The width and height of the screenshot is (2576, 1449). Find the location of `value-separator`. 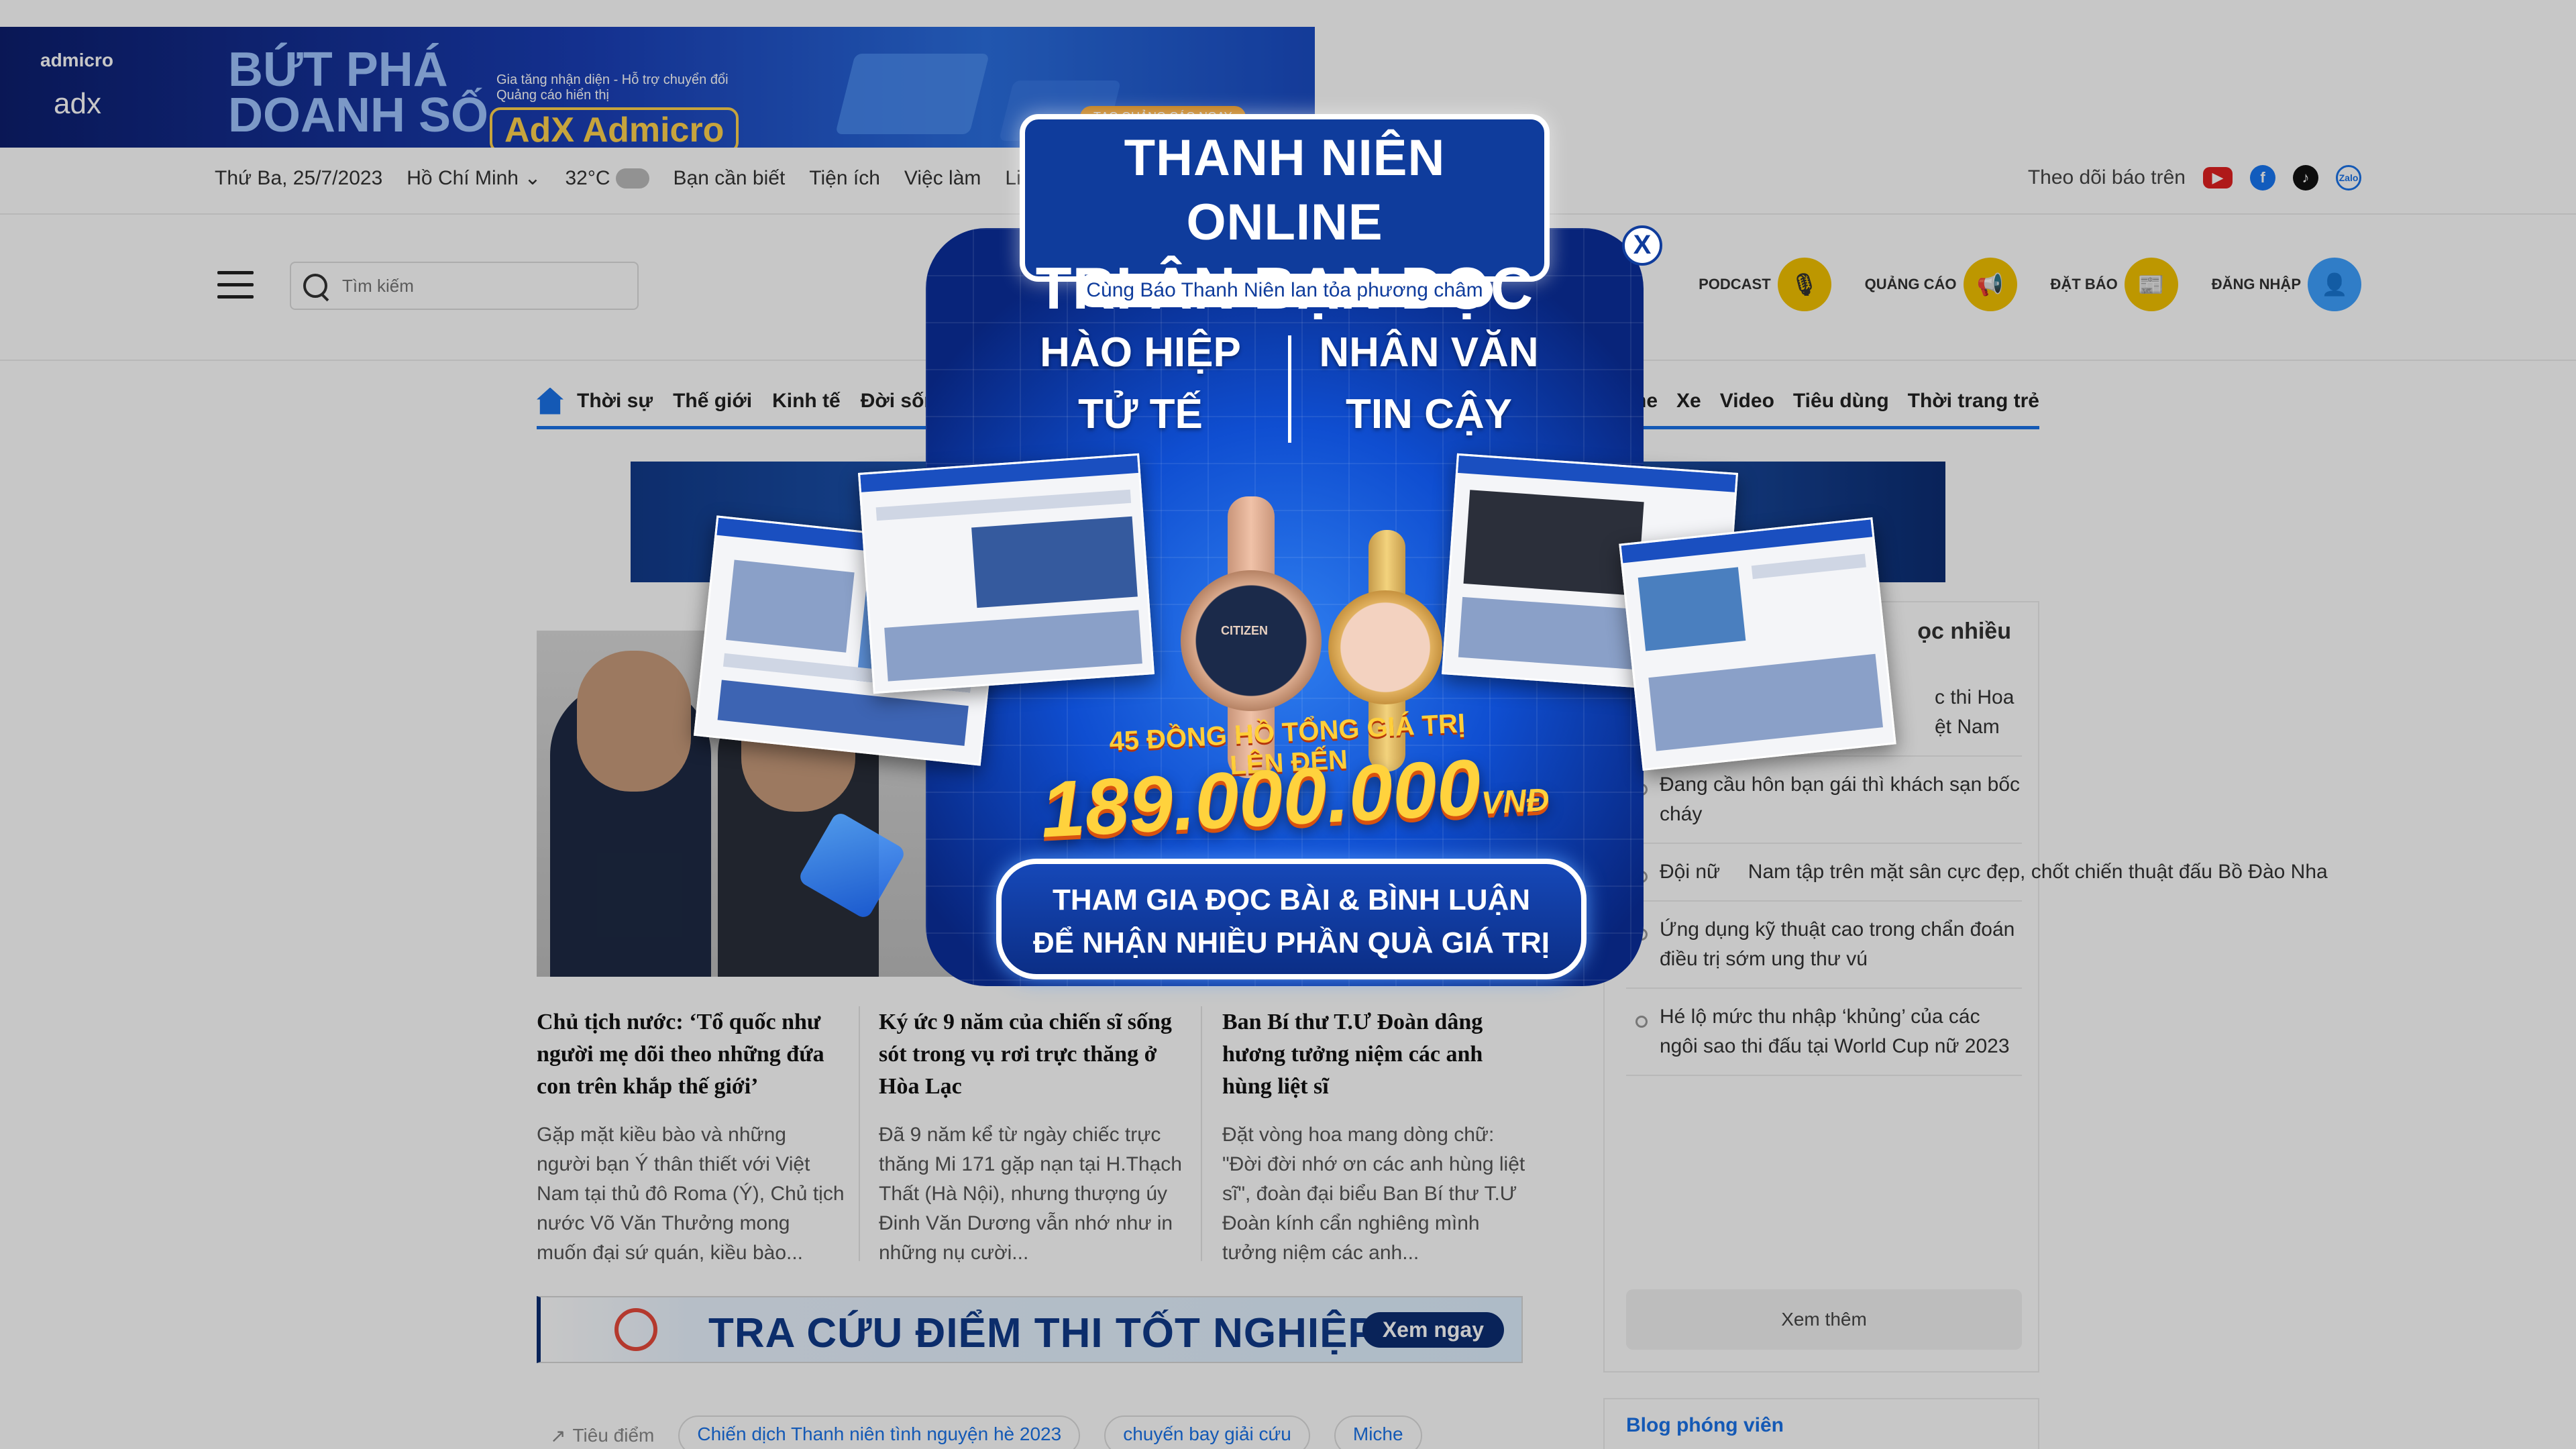

value-separator is located at coordinates (1289, 389).